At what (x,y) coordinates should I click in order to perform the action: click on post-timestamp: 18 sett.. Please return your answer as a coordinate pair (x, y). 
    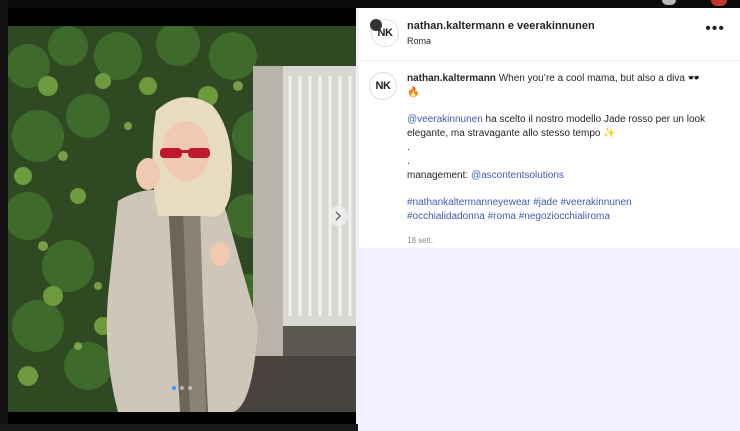
    Looking at the image, I should click on (420, 240).